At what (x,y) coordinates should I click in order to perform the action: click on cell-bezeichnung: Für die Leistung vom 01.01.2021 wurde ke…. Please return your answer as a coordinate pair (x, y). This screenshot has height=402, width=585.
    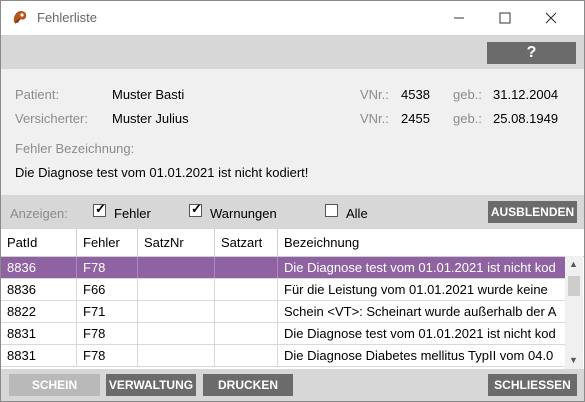
    Looking at the image, I should click on (416, 289).